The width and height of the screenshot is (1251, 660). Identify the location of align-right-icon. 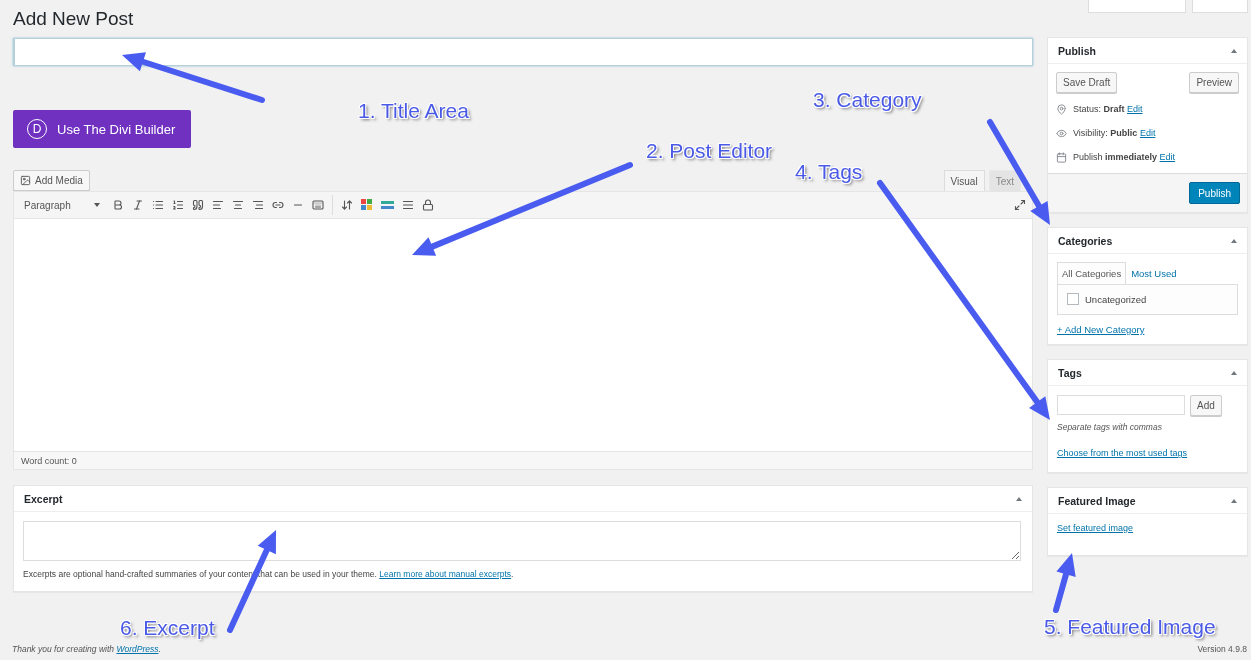
(258, 205).